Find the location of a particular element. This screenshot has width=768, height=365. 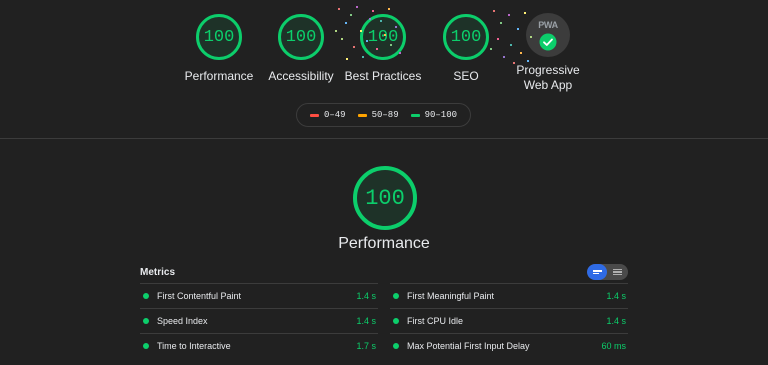

expanded-view-button is located at coordinates (617, 272).